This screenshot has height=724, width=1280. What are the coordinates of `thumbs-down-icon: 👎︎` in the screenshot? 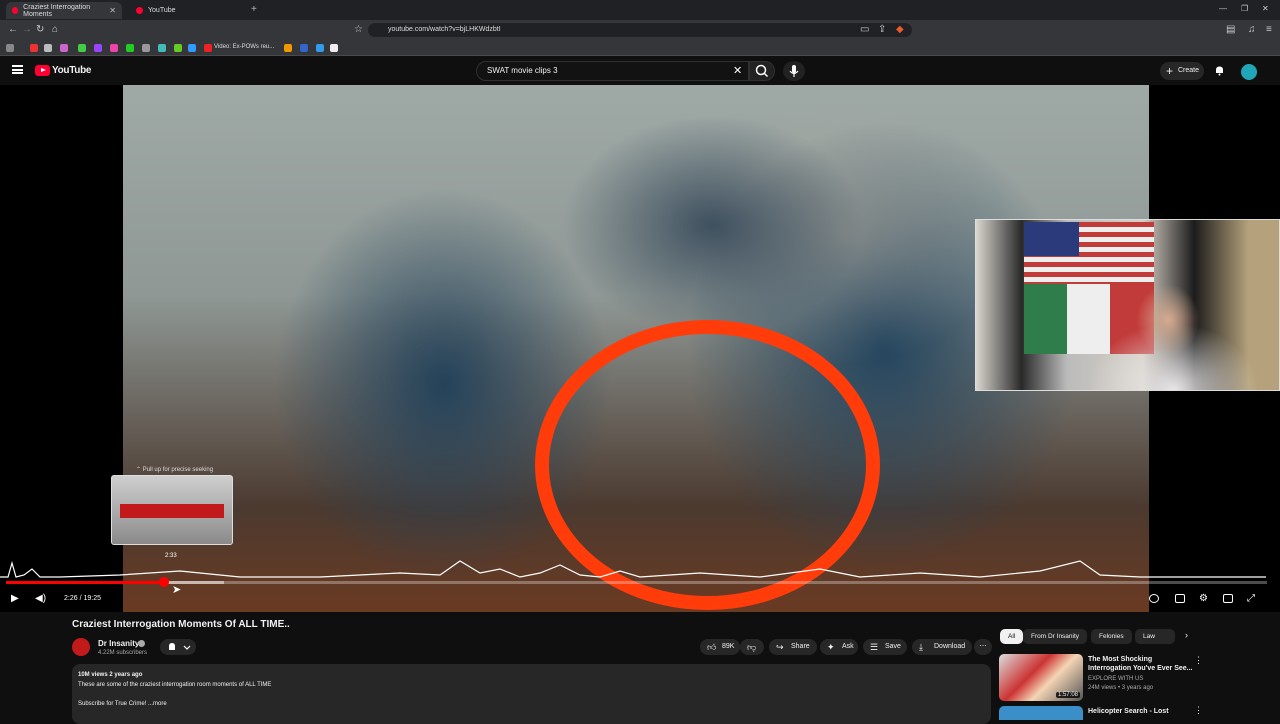 It's located at (752, 647).